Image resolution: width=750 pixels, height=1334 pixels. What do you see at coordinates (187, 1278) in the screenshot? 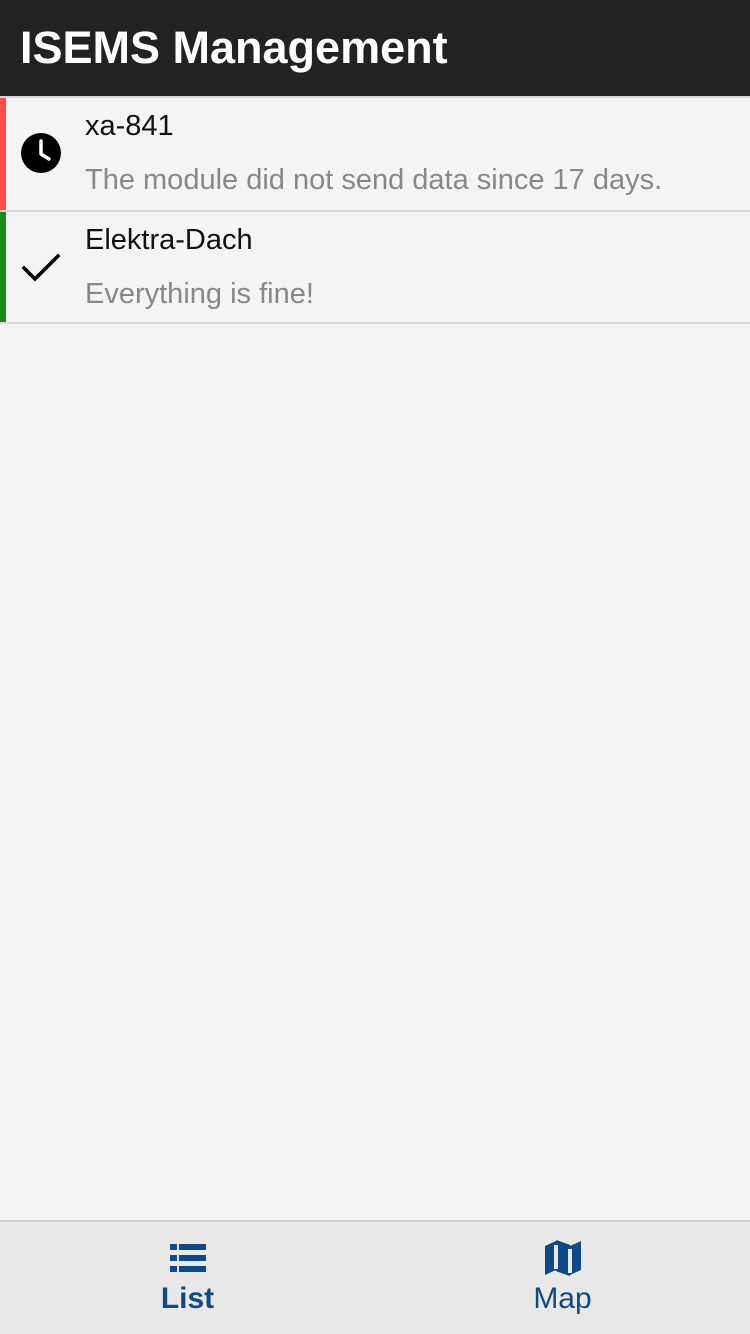
I see `tab-list: List` at bounding box center [187, 1278].